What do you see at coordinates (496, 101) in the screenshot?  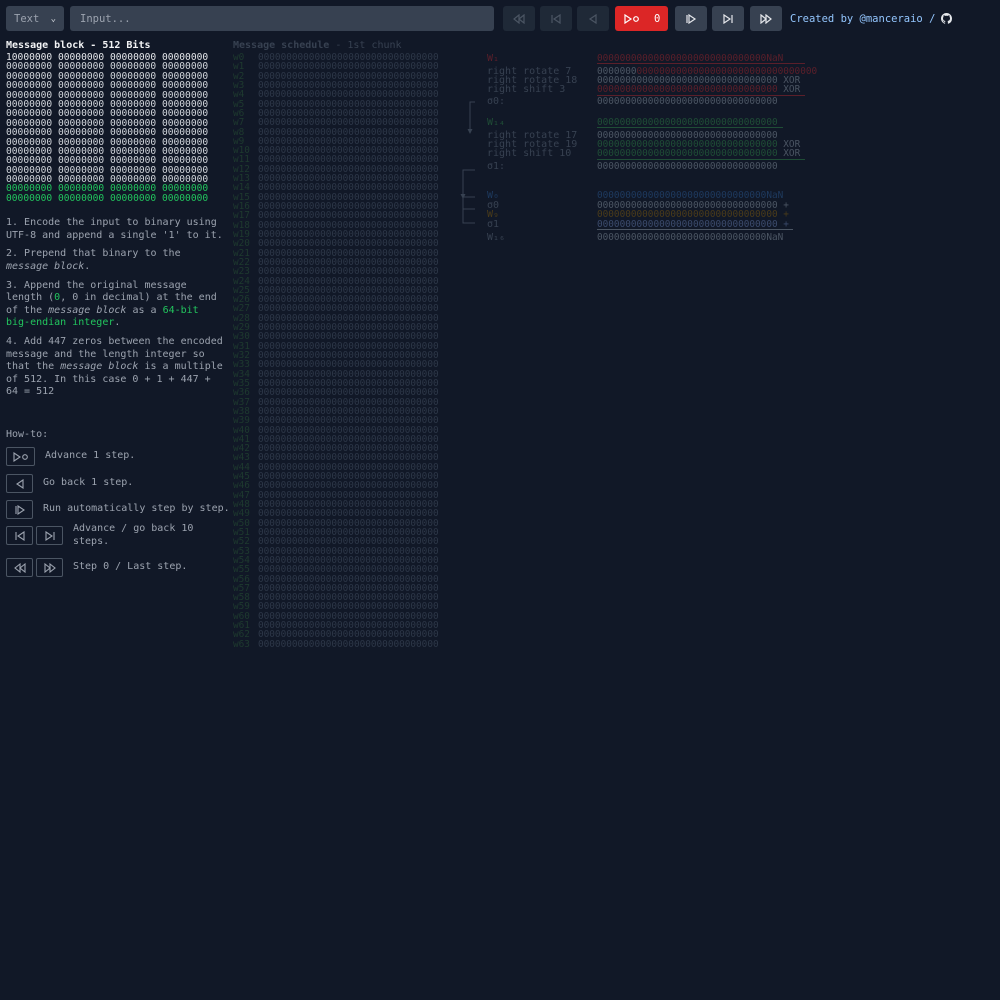 I see `sigma0-label: σ0:` at bounding box center [496, 101].